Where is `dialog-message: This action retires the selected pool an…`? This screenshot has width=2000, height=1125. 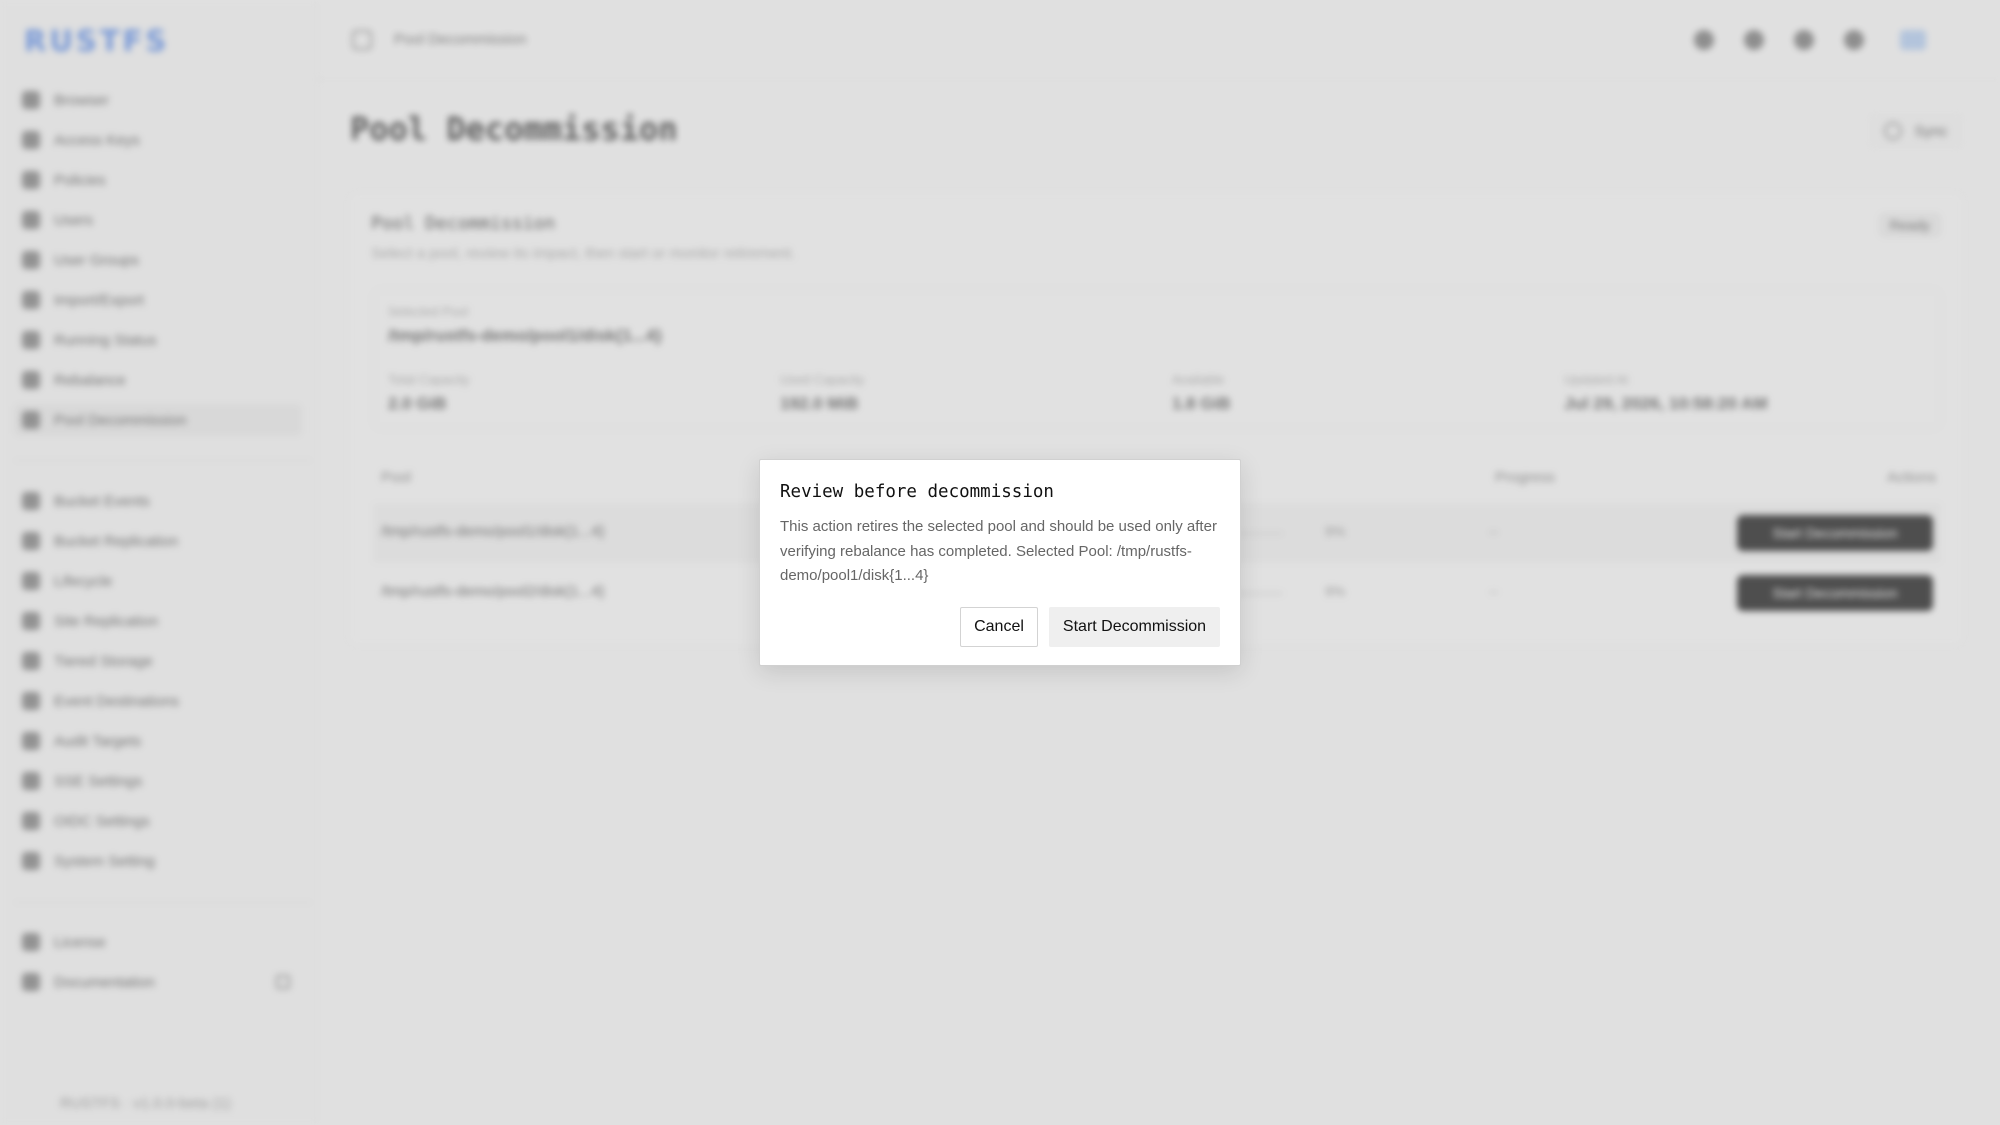
dialog-message: This action retires the selected pool an… is located at coordinates (998, 551).